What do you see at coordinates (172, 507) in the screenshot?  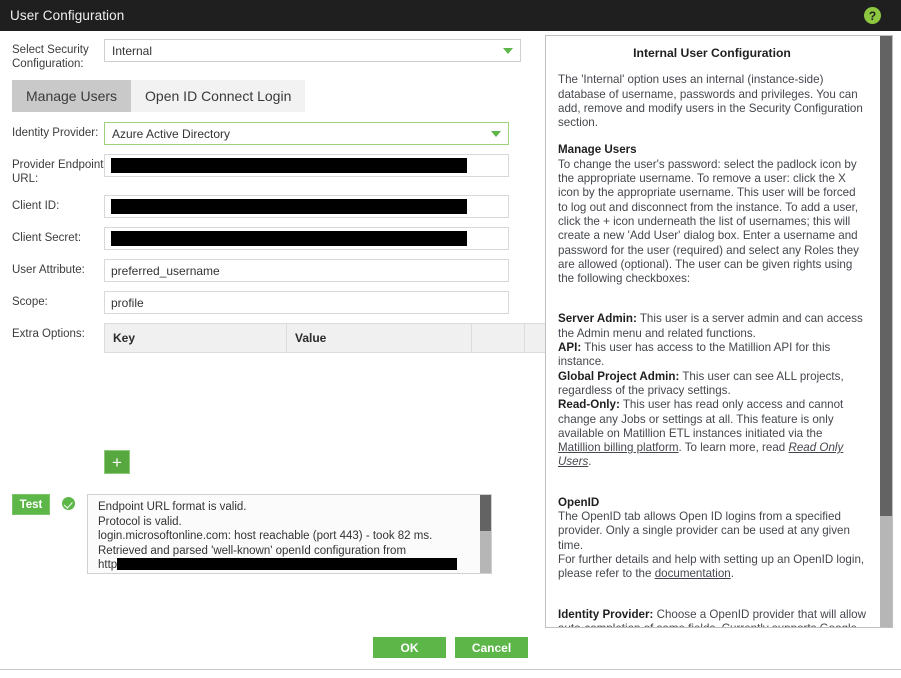 I see `log-line: Endpoint URL format is valid.` at bounding box center [172, 507].